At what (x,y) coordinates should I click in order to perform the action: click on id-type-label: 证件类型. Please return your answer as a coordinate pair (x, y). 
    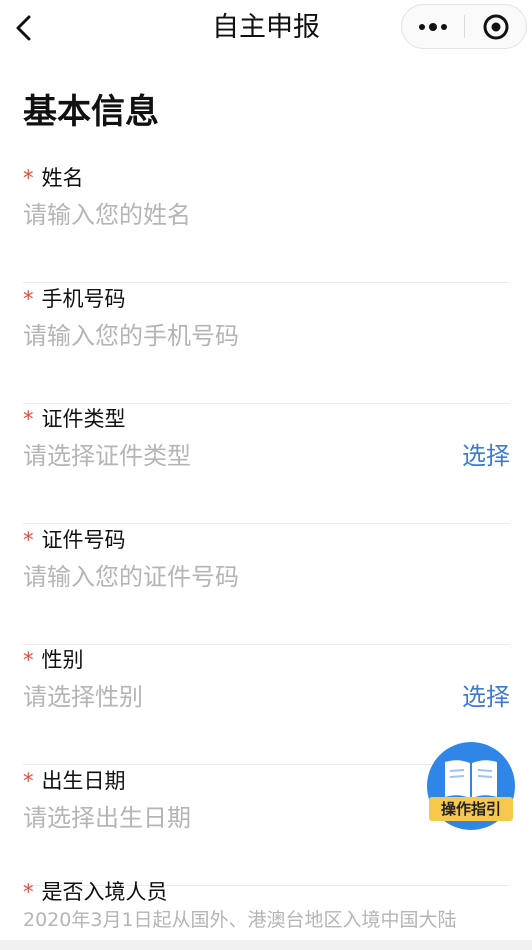
    Looking at the image, I should click on (83, 419).